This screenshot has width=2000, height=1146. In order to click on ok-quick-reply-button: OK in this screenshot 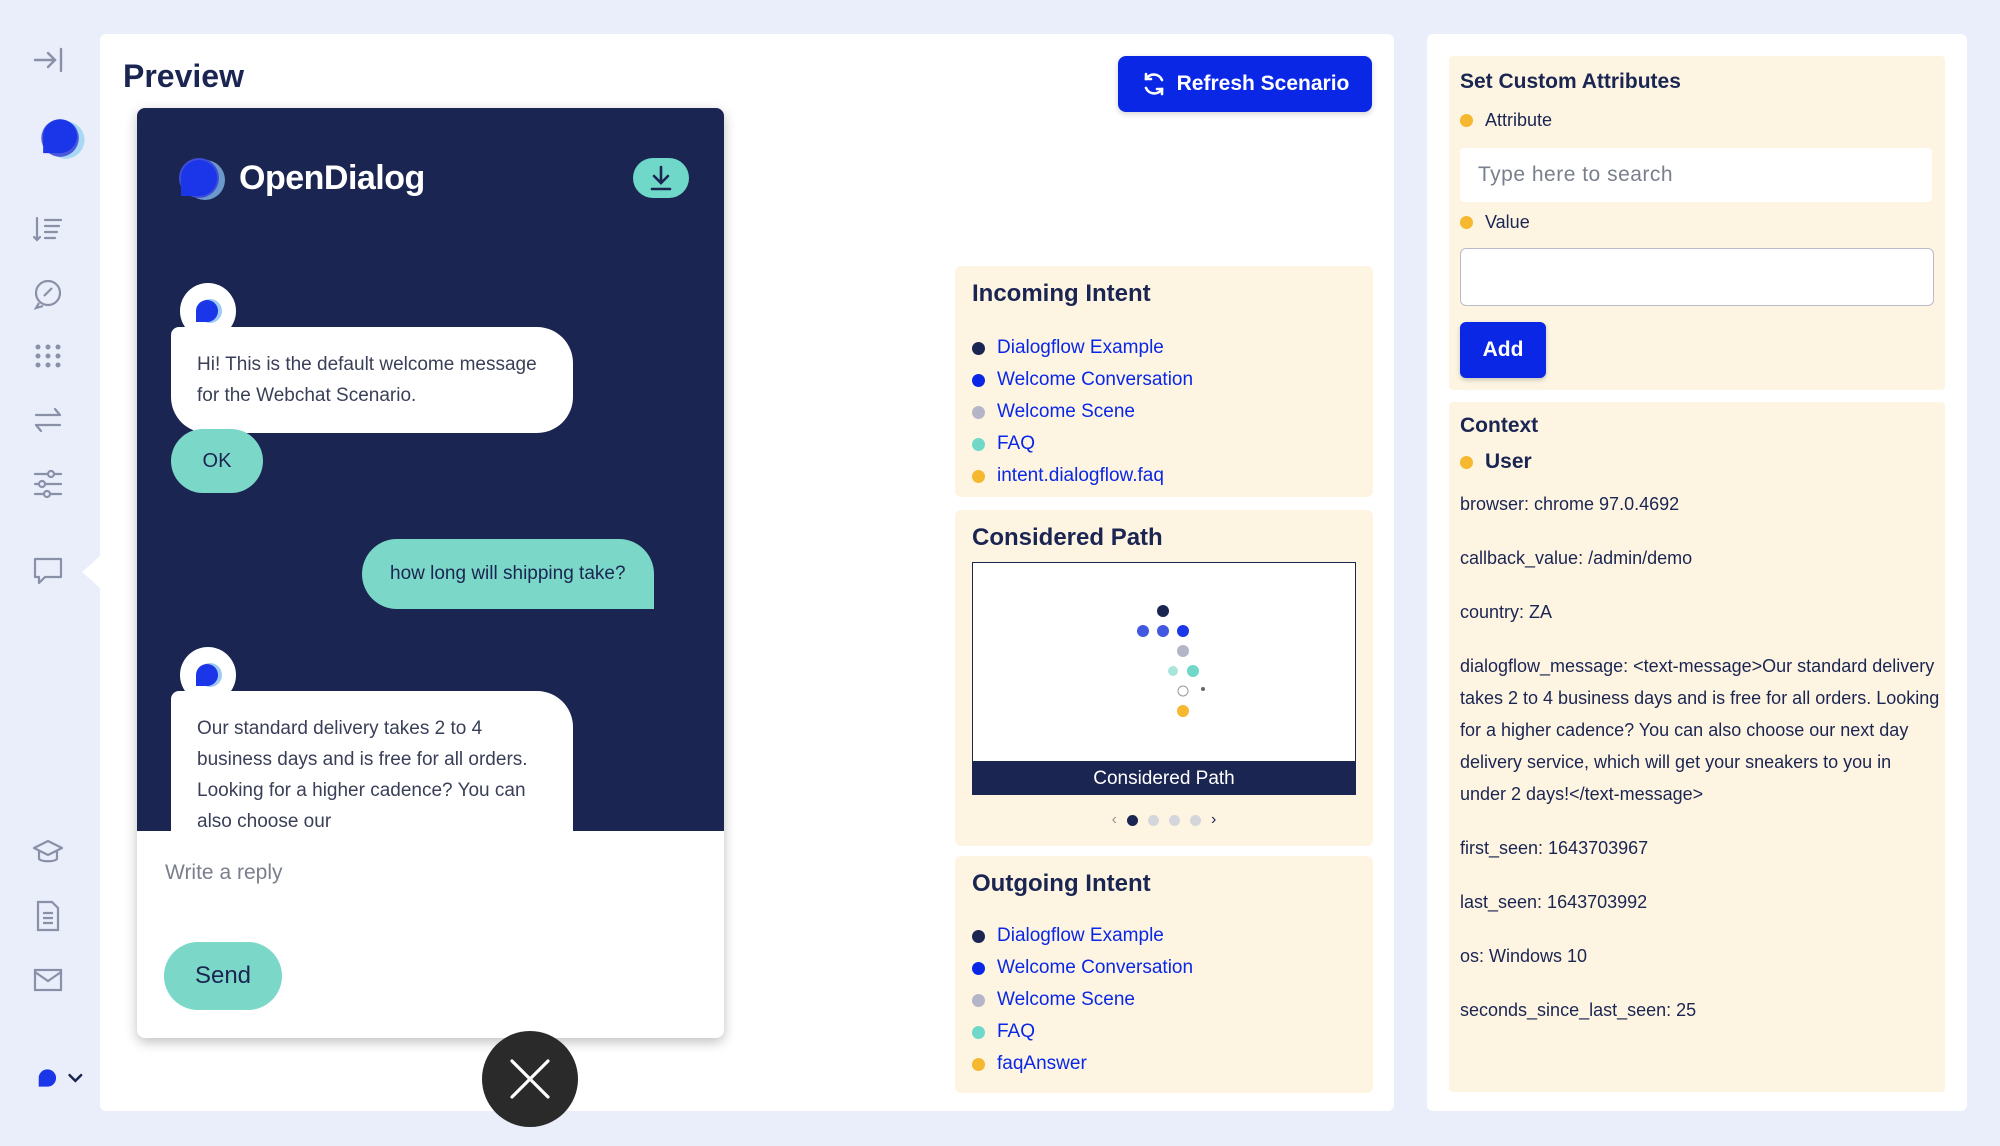, I will do `click(217, 461)`.